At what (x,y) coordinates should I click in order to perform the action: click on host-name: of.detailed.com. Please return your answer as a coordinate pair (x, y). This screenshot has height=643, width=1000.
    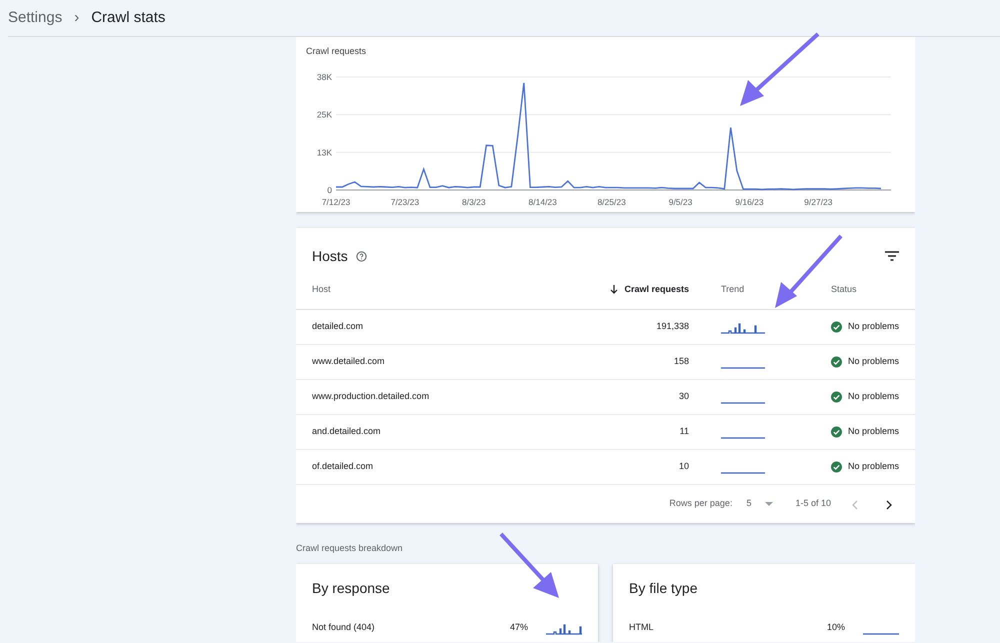
    Looking at the image, I should click on (343, 466).